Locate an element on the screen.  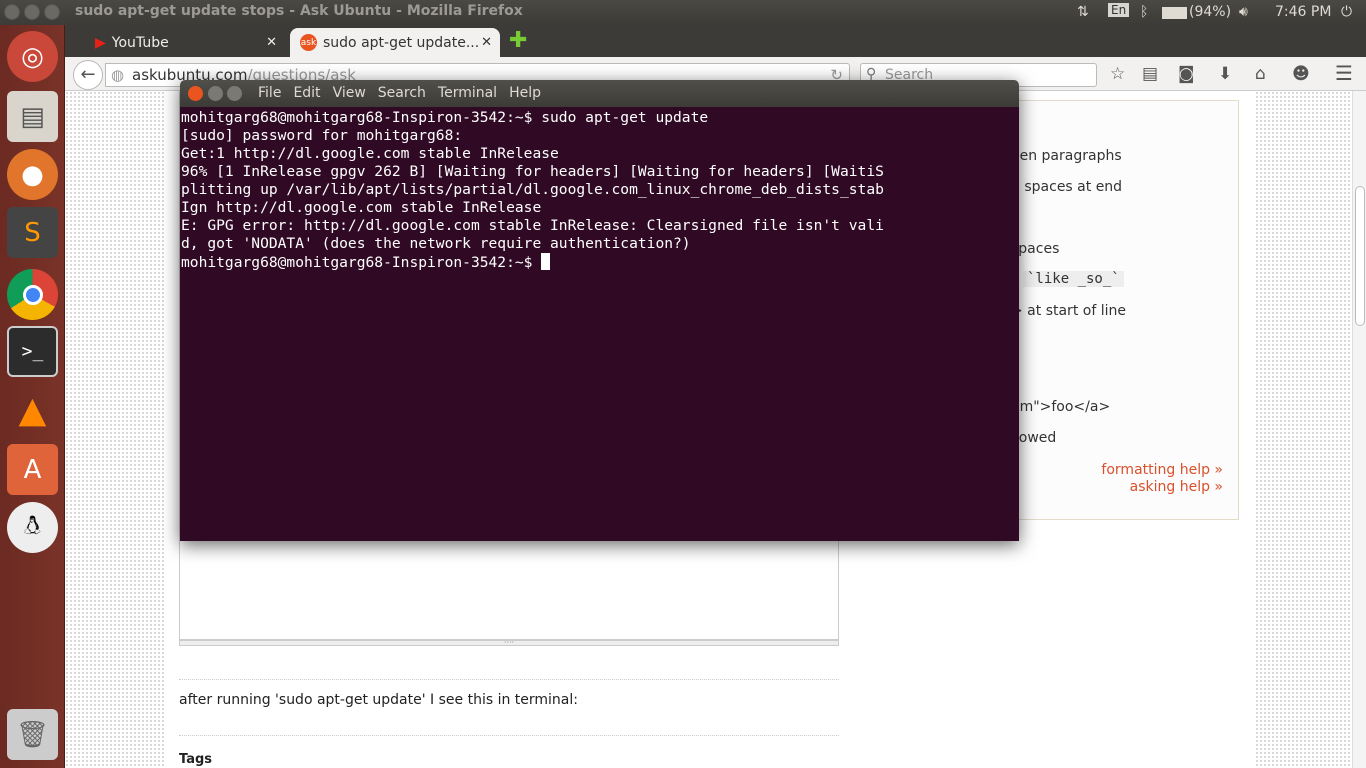
minimize-window-button is located at coordinates (32, 12).